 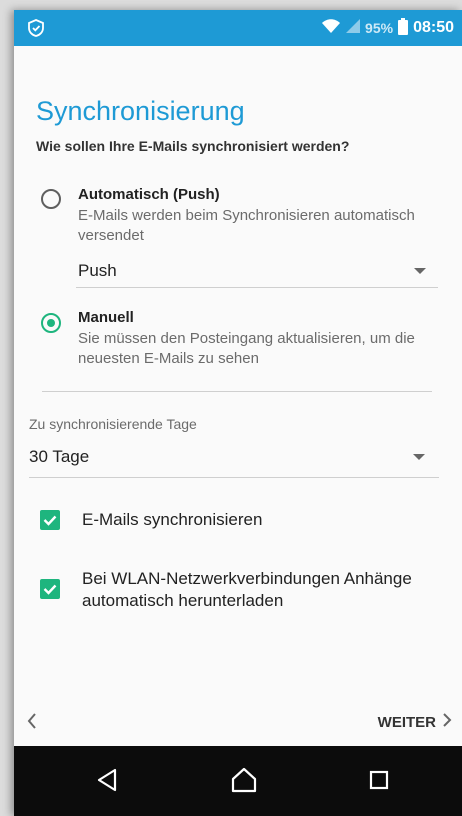 What do you see at coordinates (331, 27) in the screenshot?
I see `wifi-icon` at bounding box center [331, 27].